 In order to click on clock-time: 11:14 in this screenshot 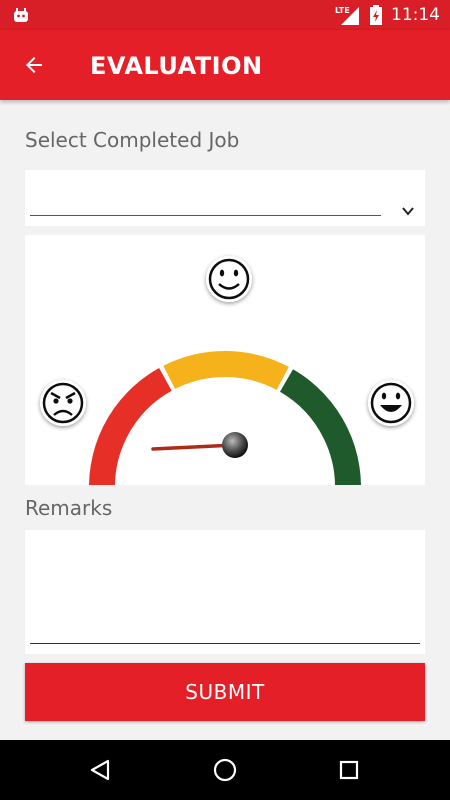, I will do `click(415, 15)`.